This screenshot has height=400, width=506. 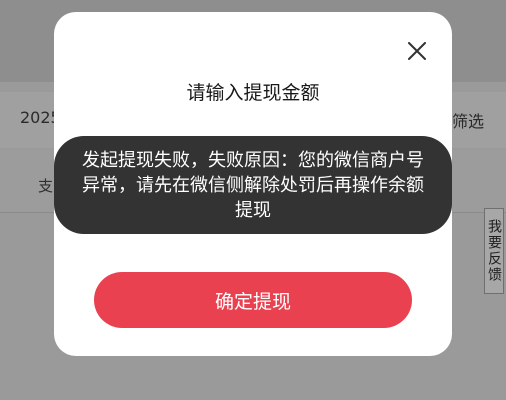 I want to click on confirm-withdraw-button: 确定提现, so click(x=253, y=300).